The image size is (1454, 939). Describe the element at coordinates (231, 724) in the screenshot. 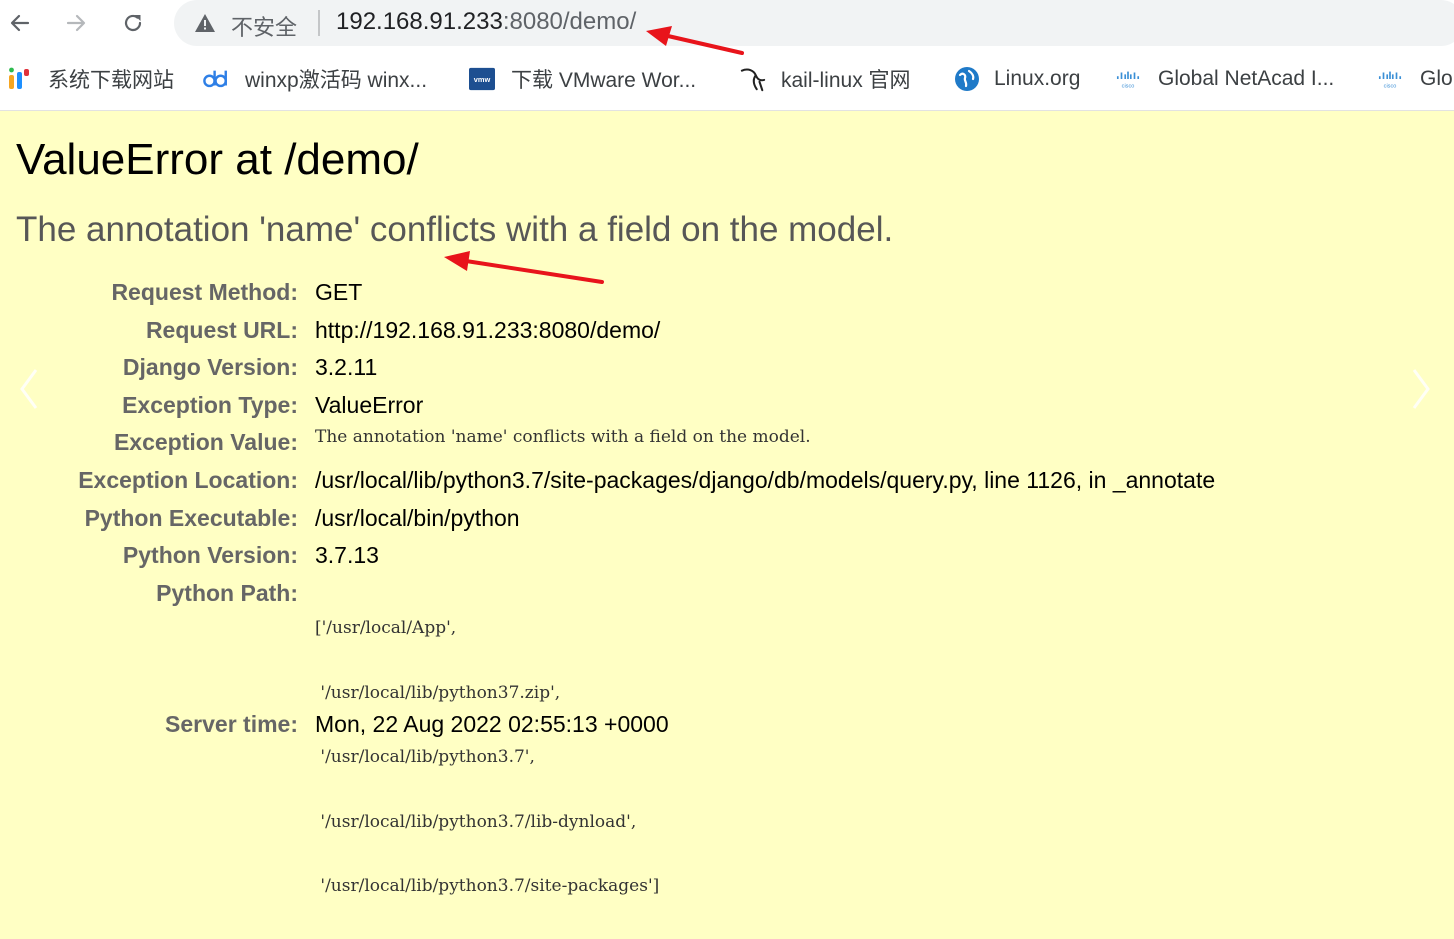

I see `row-label: Server time:` at that location.